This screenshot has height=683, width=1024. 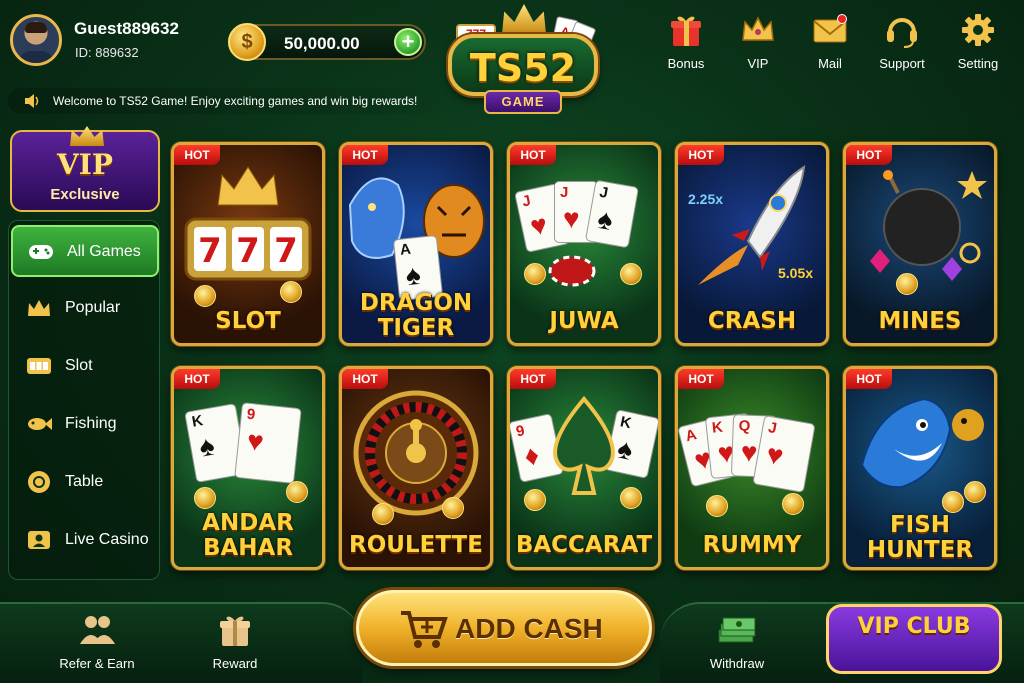 What do you see at coordinates (584, 468) in the screenshot?
I see `game-card-baccarat: HOT 9 ♦ K ♠ BACCARAT` at bounding box center [584, 468].